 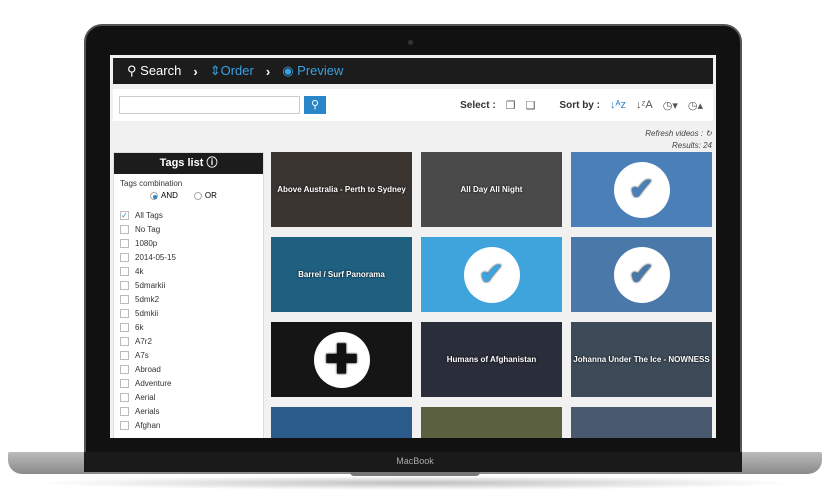 I want to click on tag-item: Abroad, so click(x=191, y=369).